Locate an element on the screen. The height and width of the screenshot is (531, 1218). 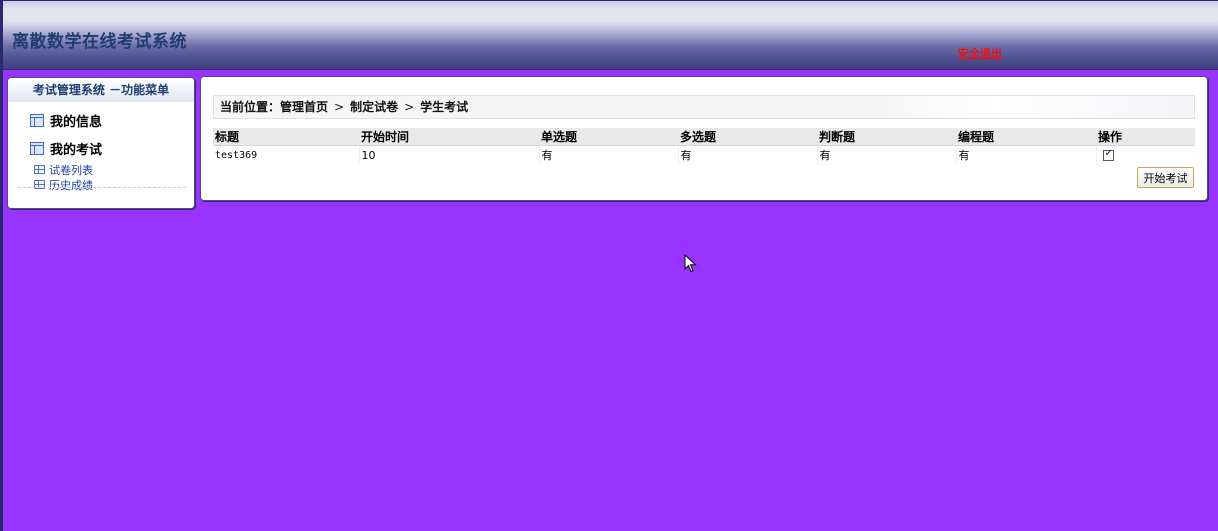
table-row: test369 10 有 有 有 有 is located at coordinates (704, 155).